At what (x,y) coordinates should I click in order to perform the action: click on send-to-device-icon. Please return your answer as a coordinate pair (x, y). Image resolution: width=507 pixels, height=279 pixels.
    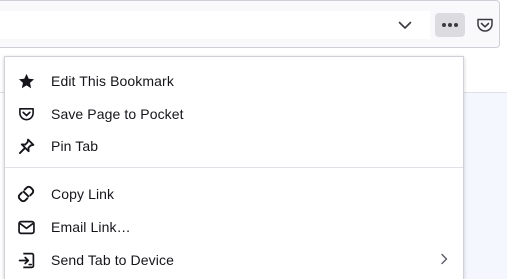
    Looking at the image, I should click on (26, 260).